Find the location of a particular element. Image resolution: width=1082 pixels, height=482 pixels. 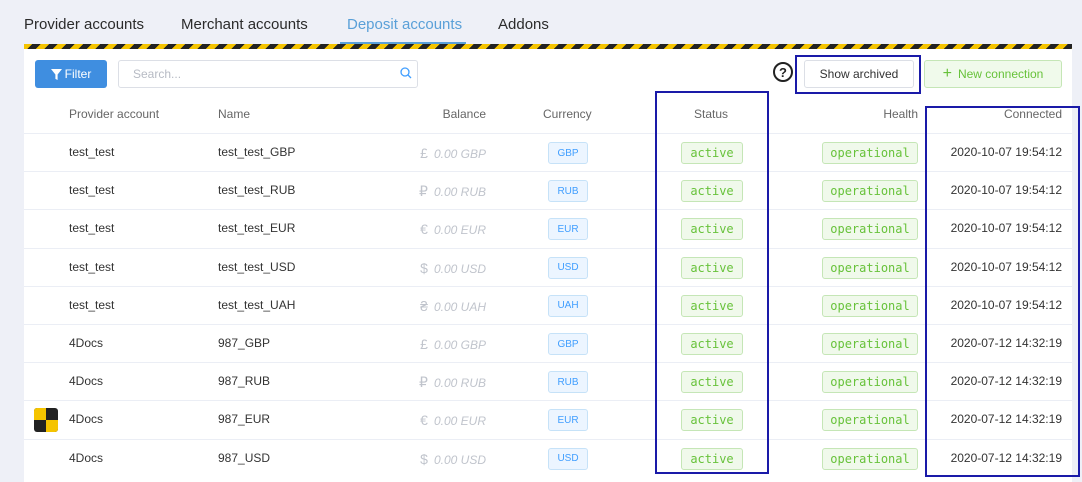

tab-addons: Addons is located at coordinates (523, 24).